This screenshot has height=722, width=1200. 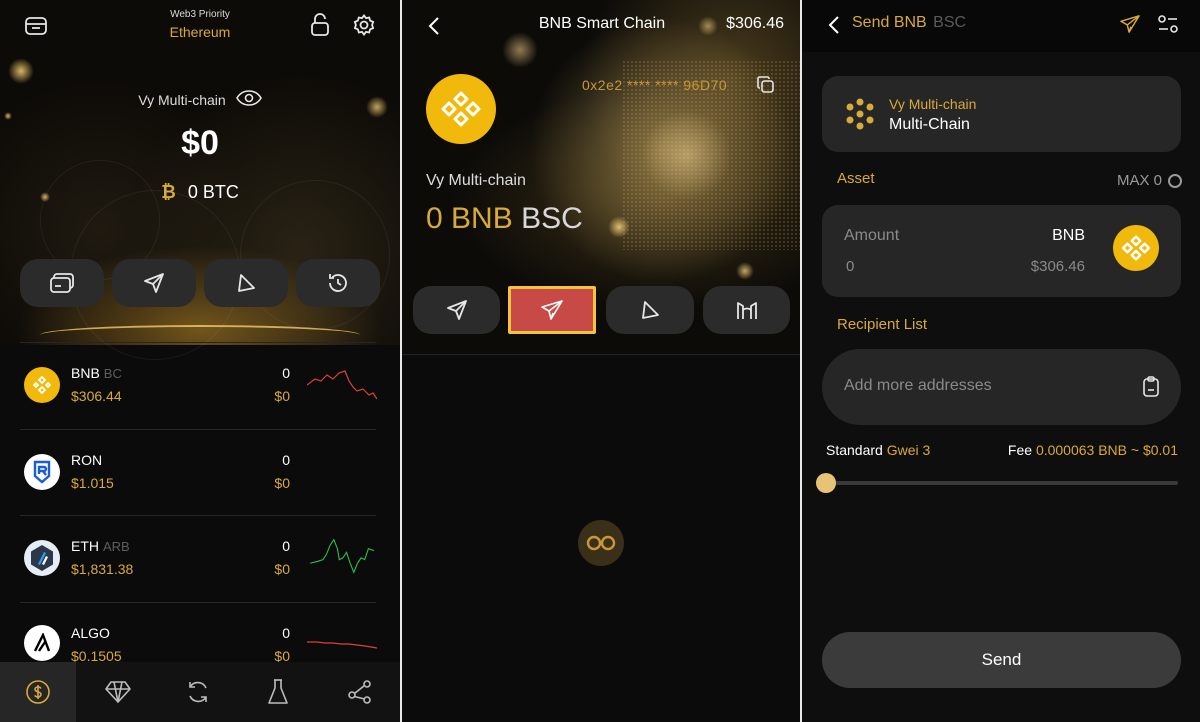 I want to click on nav-swap, so click(x=198, y=692).